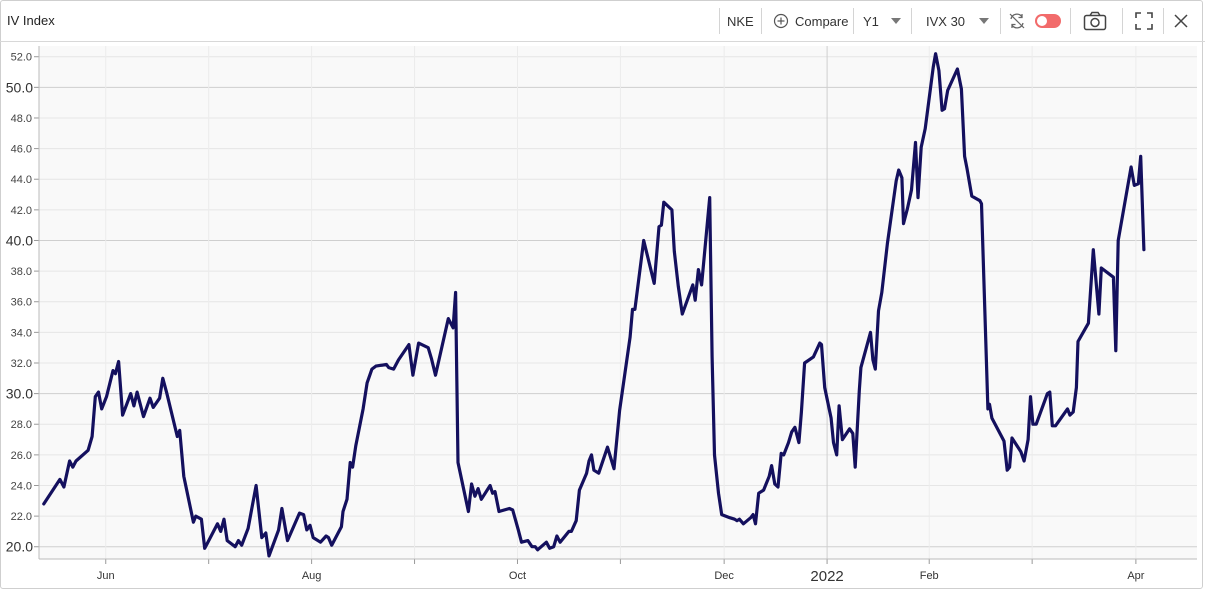 This screenshot has width=1205, height=591. I want to click on y-tick-label: 22.0, so click(21, 517).